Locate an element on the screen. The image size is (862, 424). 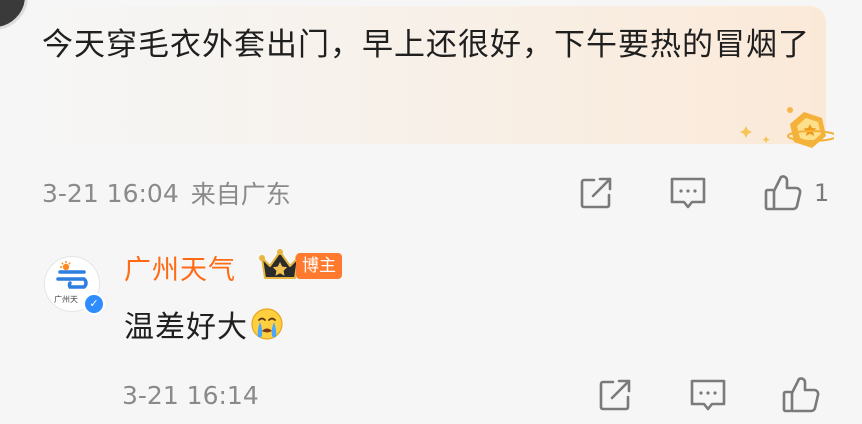
comment-location: 来自广东 is located at coordinates (240, 194).